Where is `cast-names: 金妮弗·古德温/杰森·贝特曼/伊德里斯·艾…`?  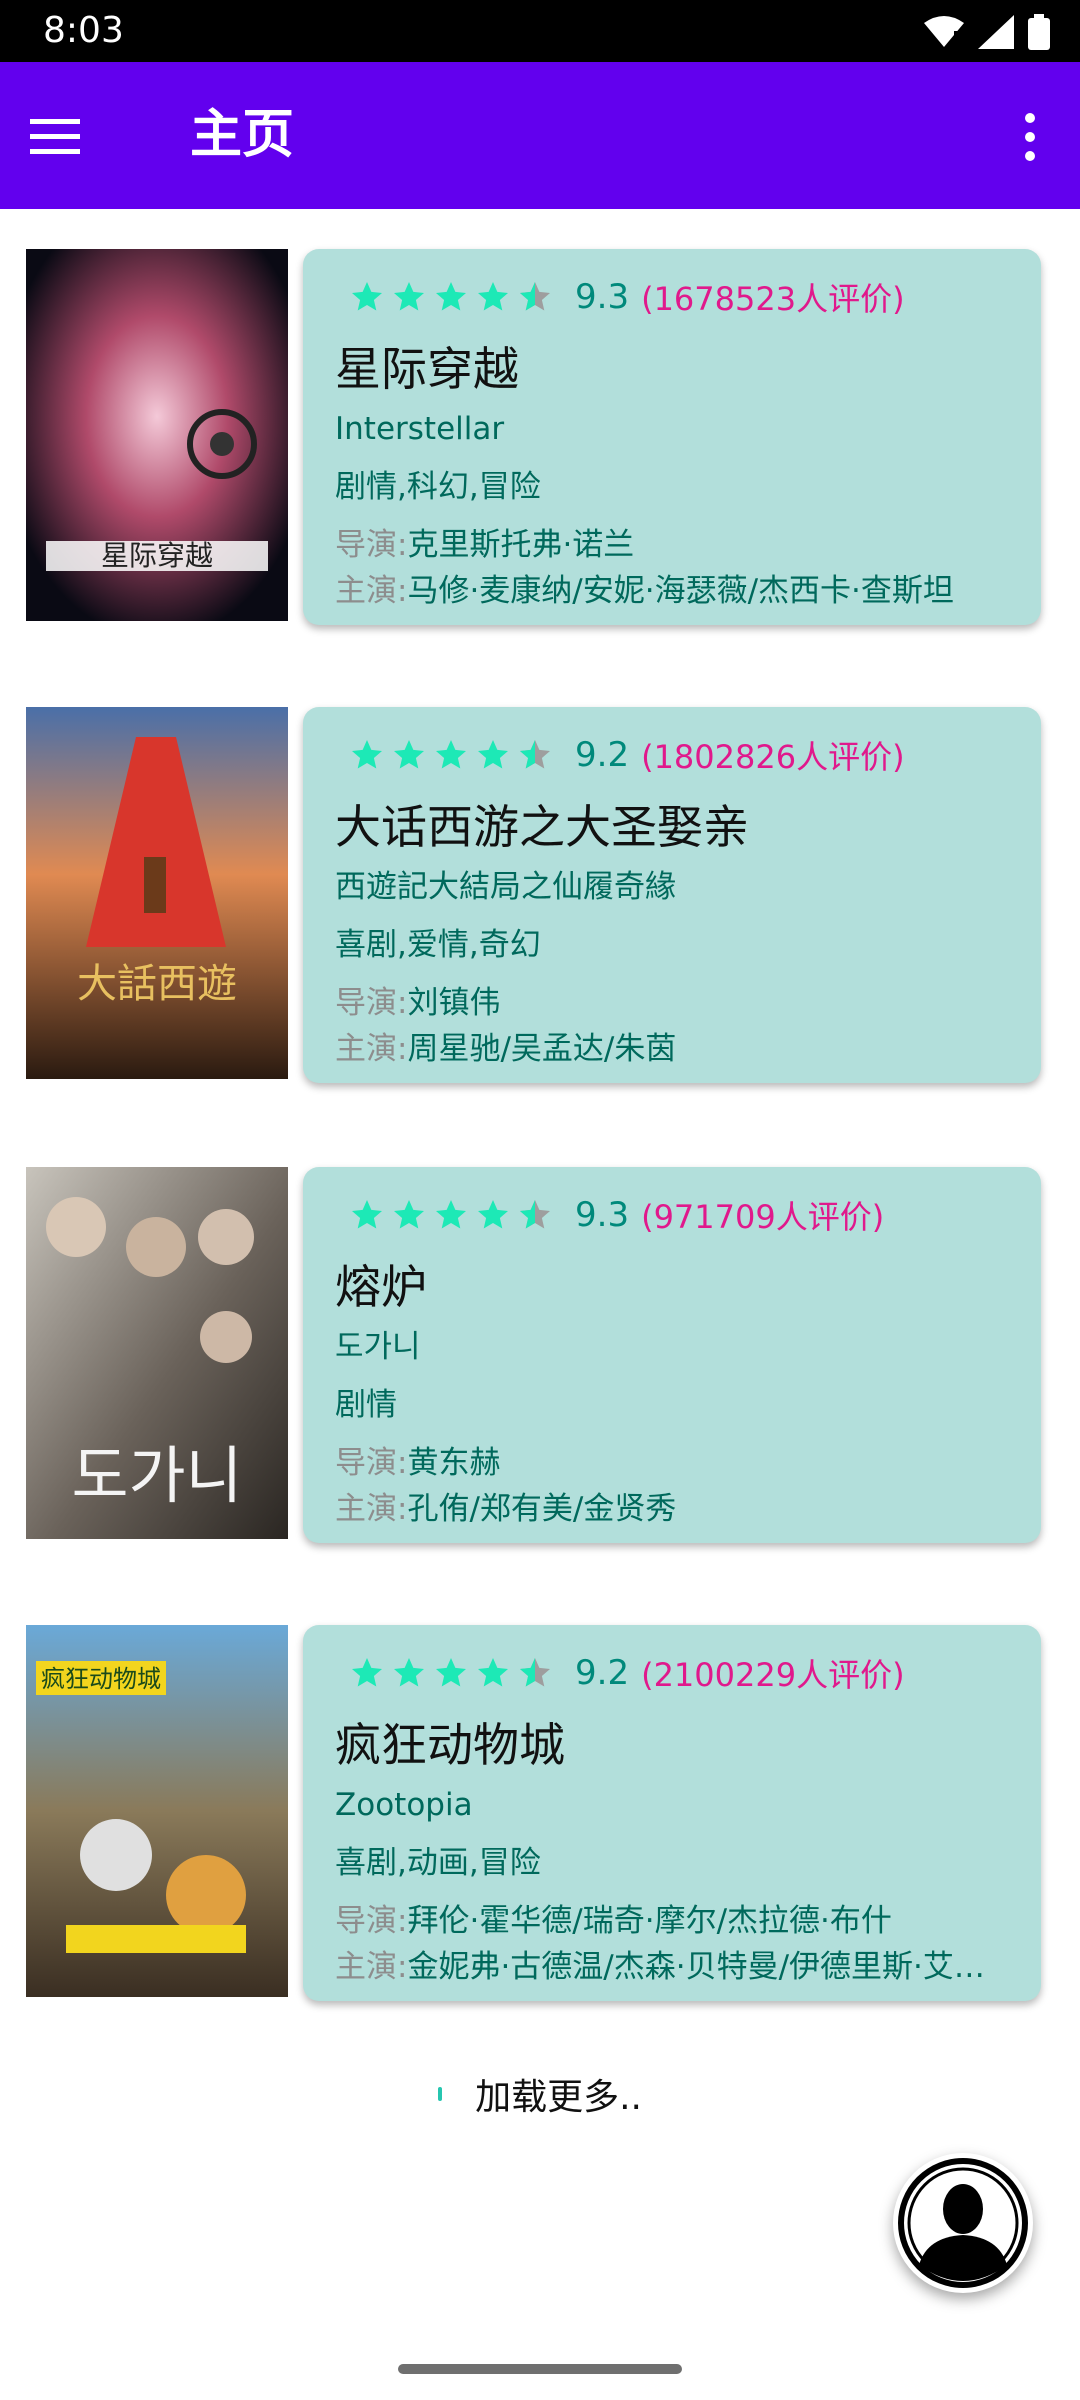 cast-names: 金妮弗·古德温/杰森·贝特曼/伊德里斯·艾… is located at coordinates (696, 1967).